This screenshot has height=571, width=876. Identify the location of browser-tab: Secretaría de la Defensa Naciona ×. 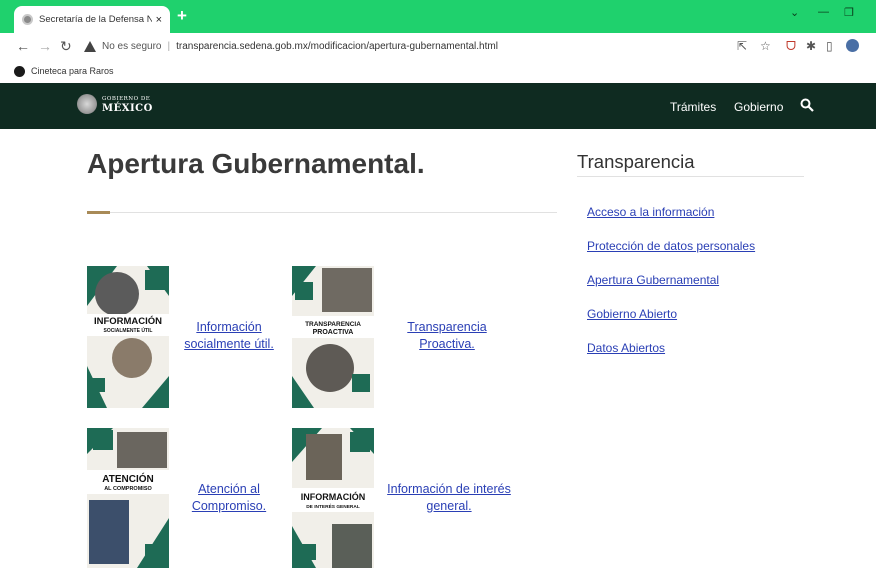
(92, 19).